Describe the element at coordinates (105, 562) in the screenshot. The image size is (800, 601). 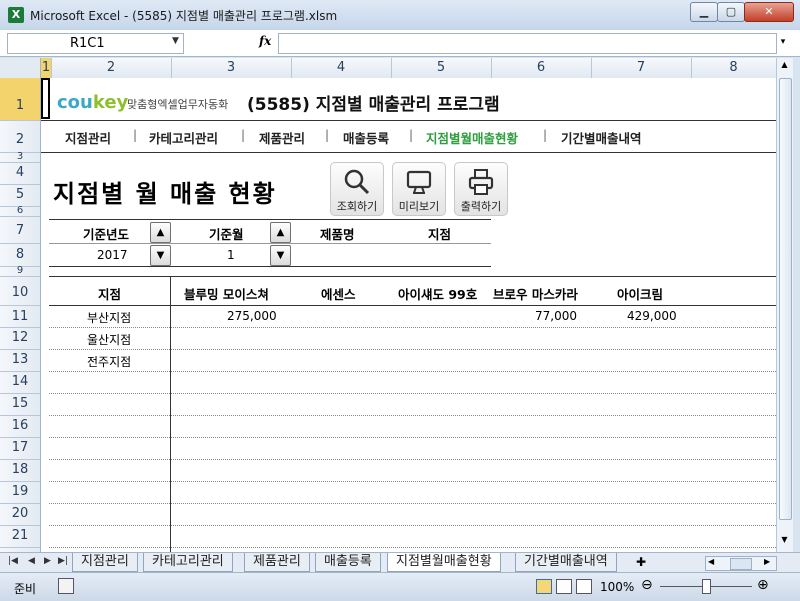
I see `tab-branch-management: 지점관리` at that location.